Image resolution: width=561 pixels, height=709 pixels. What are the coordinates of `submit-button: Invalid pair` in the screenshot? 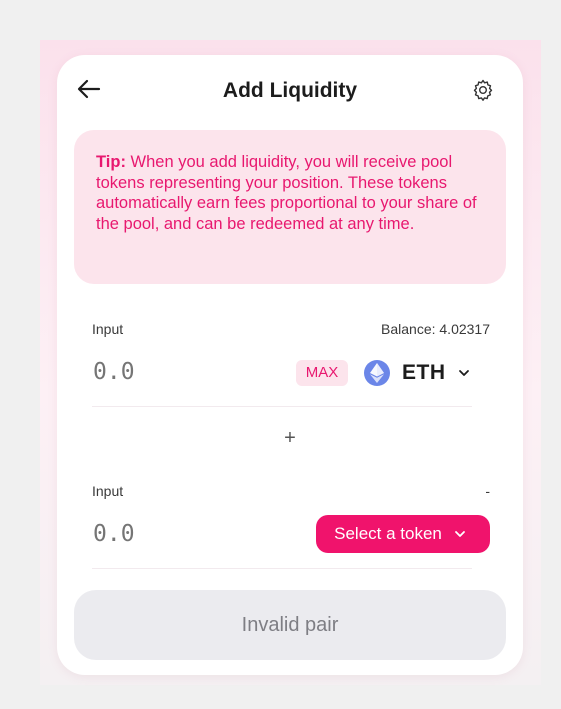 It's located at (290, 625).